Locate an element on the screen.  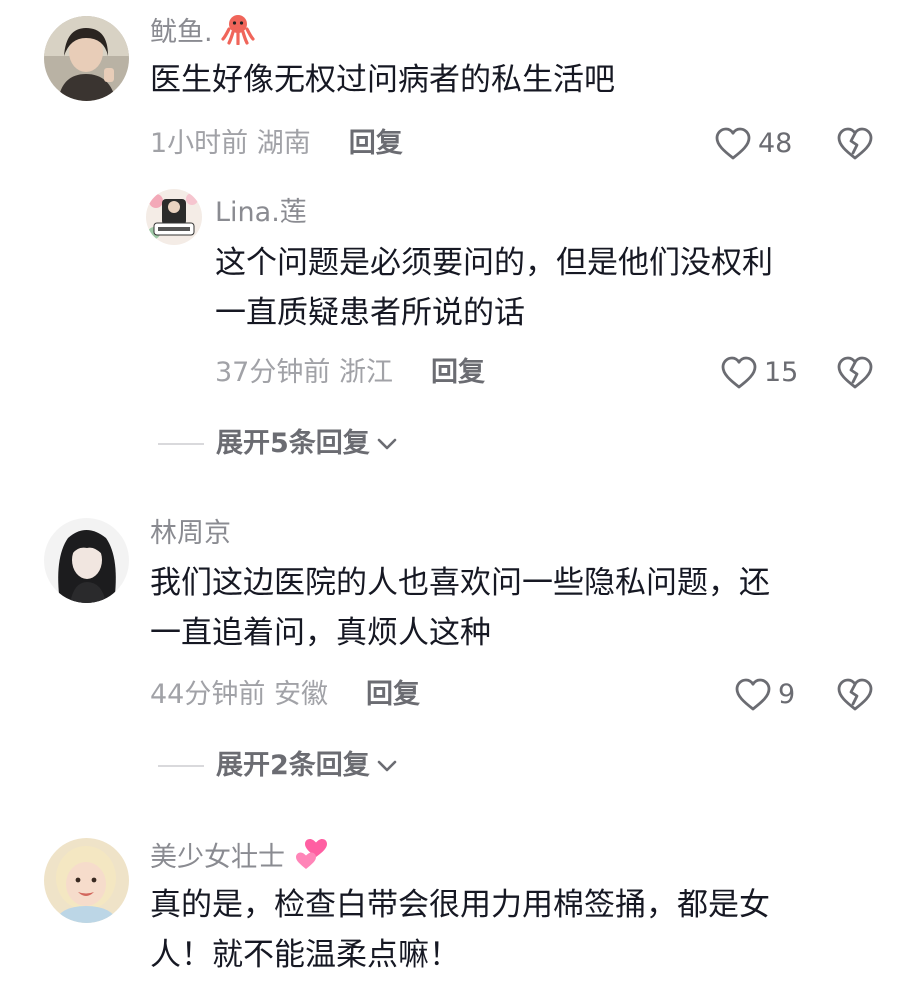
reply-text-line-2: 一直质疑患者所说的话 is located at coordinates (370, 313).